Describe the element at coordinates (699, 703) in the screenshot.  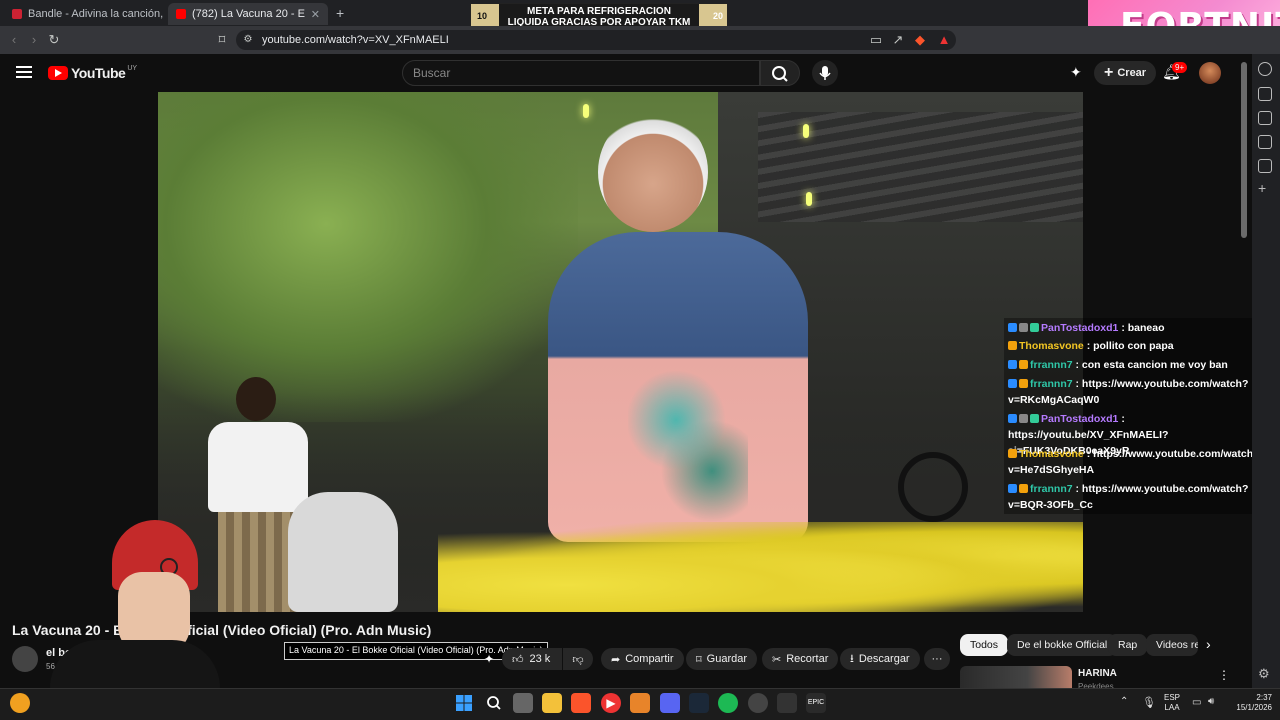
I see `steam-icon` at that location.